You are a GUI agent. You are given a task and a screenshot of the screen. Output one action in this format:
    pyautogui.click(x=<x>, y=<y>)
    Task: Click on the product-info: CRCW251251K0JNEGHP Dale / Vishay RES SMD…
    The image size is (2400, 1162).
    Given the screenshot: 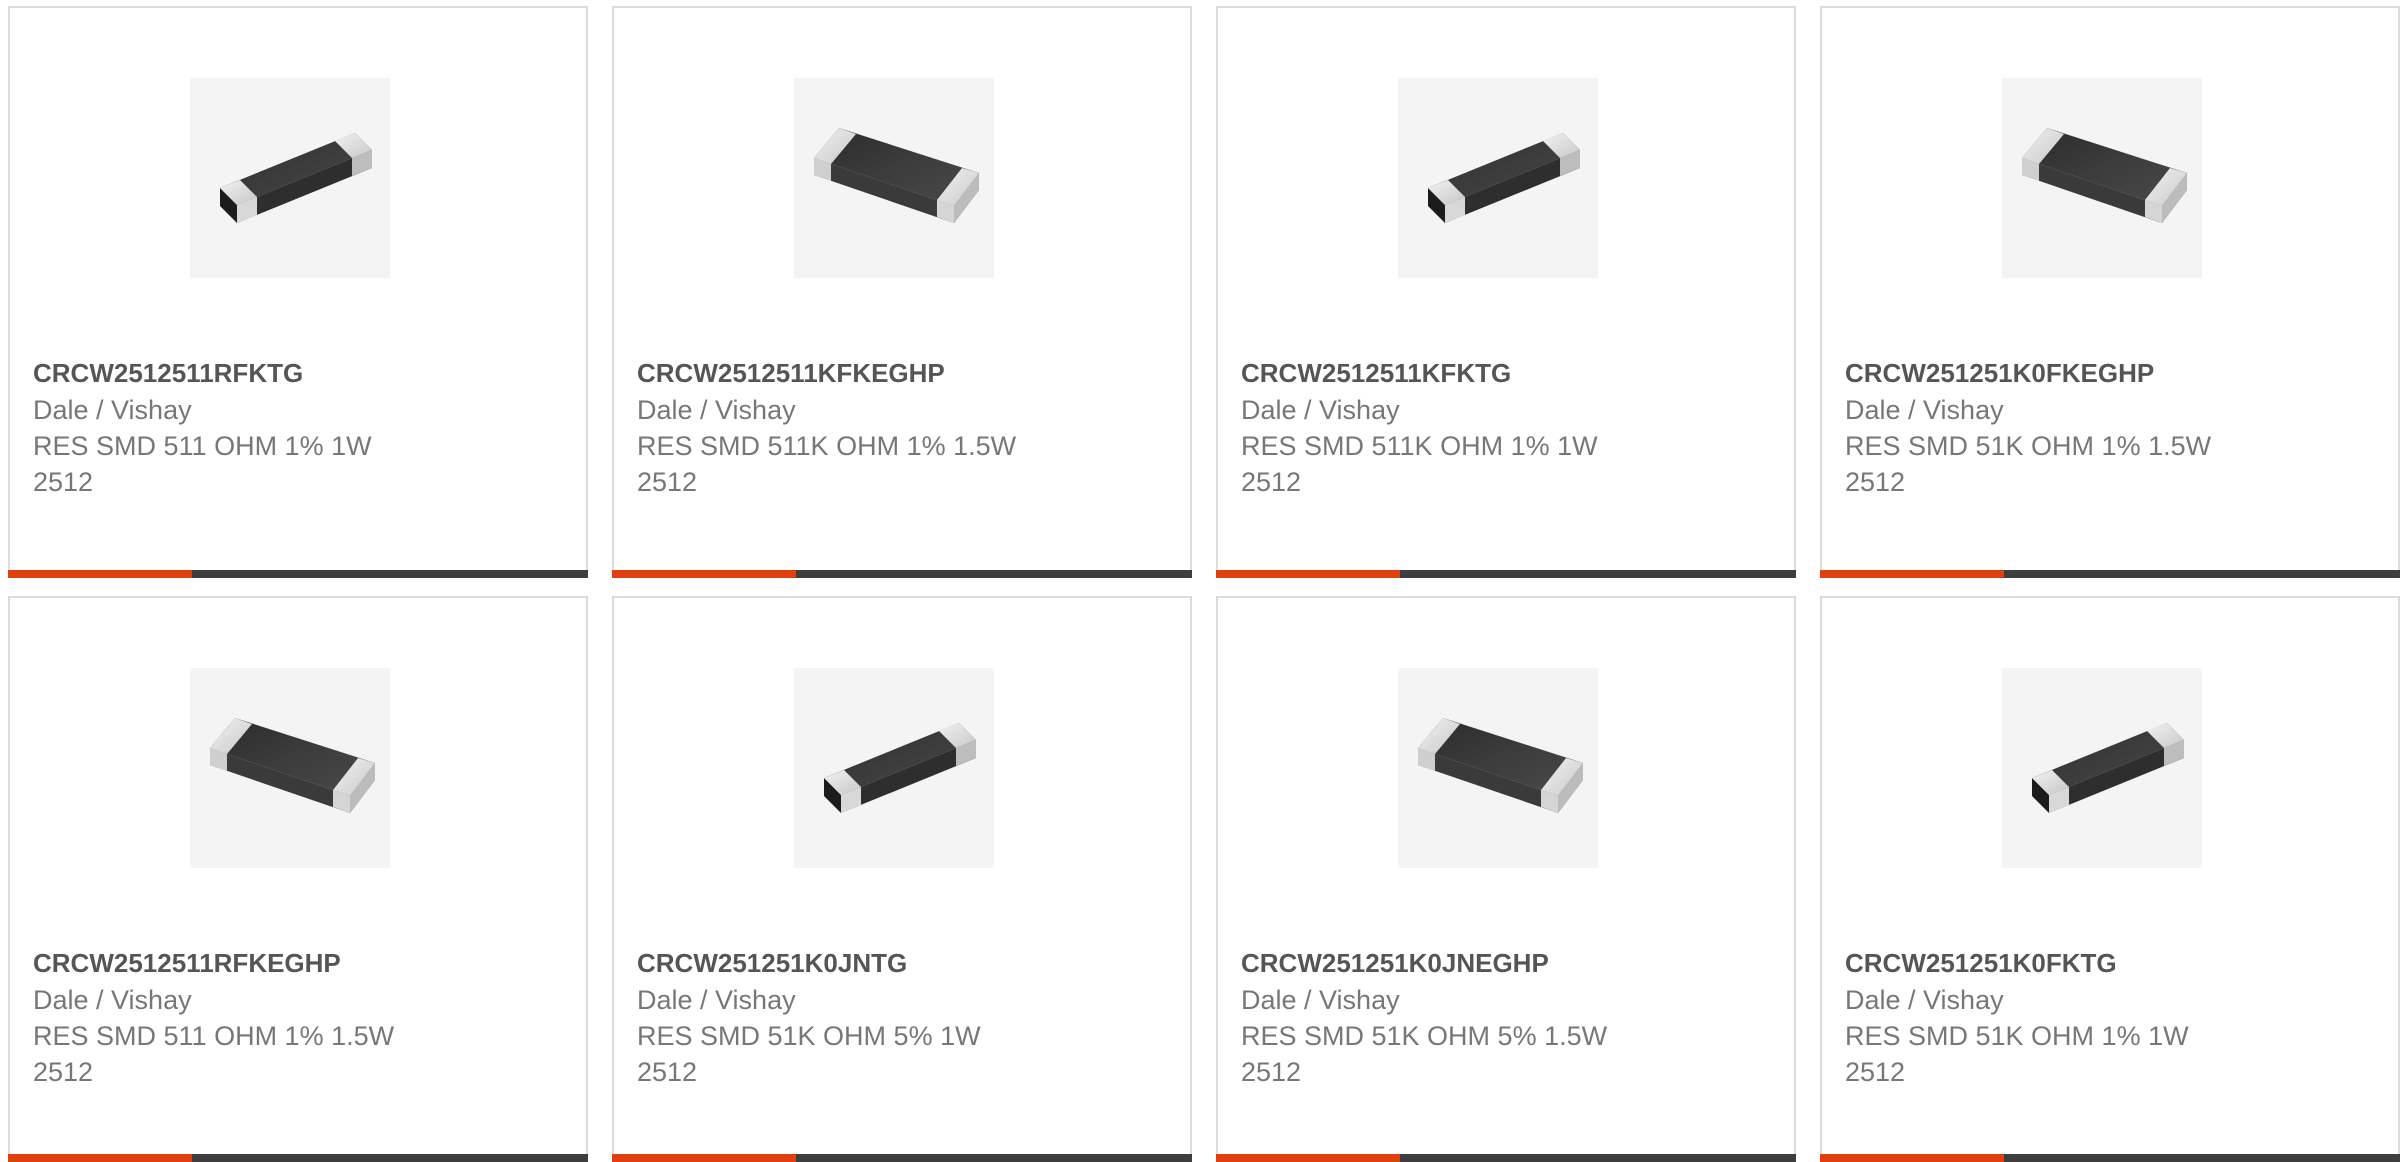 What is the action you would take?
    pyautogui.click(x=1512, y=1017)
    